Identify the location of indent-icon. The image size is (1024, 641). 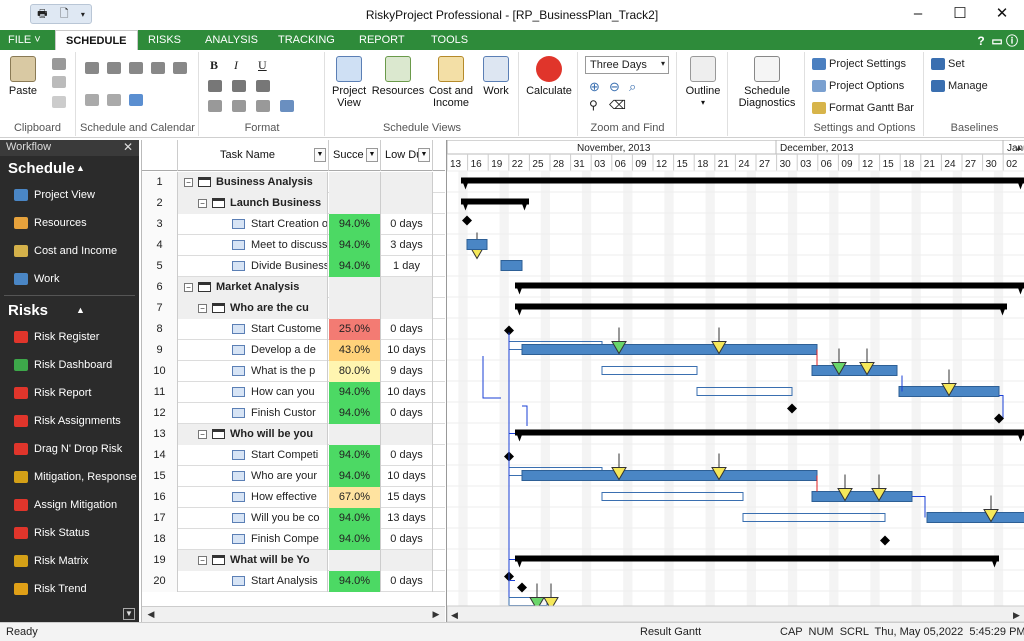
(92, 68).